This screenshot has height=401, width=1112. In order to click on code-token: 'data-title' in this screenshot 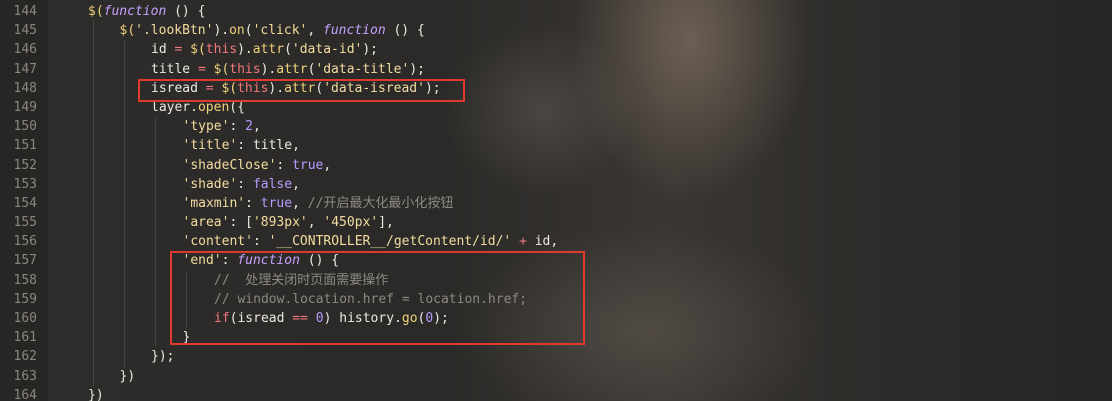, I will do `click(362, 69)`.